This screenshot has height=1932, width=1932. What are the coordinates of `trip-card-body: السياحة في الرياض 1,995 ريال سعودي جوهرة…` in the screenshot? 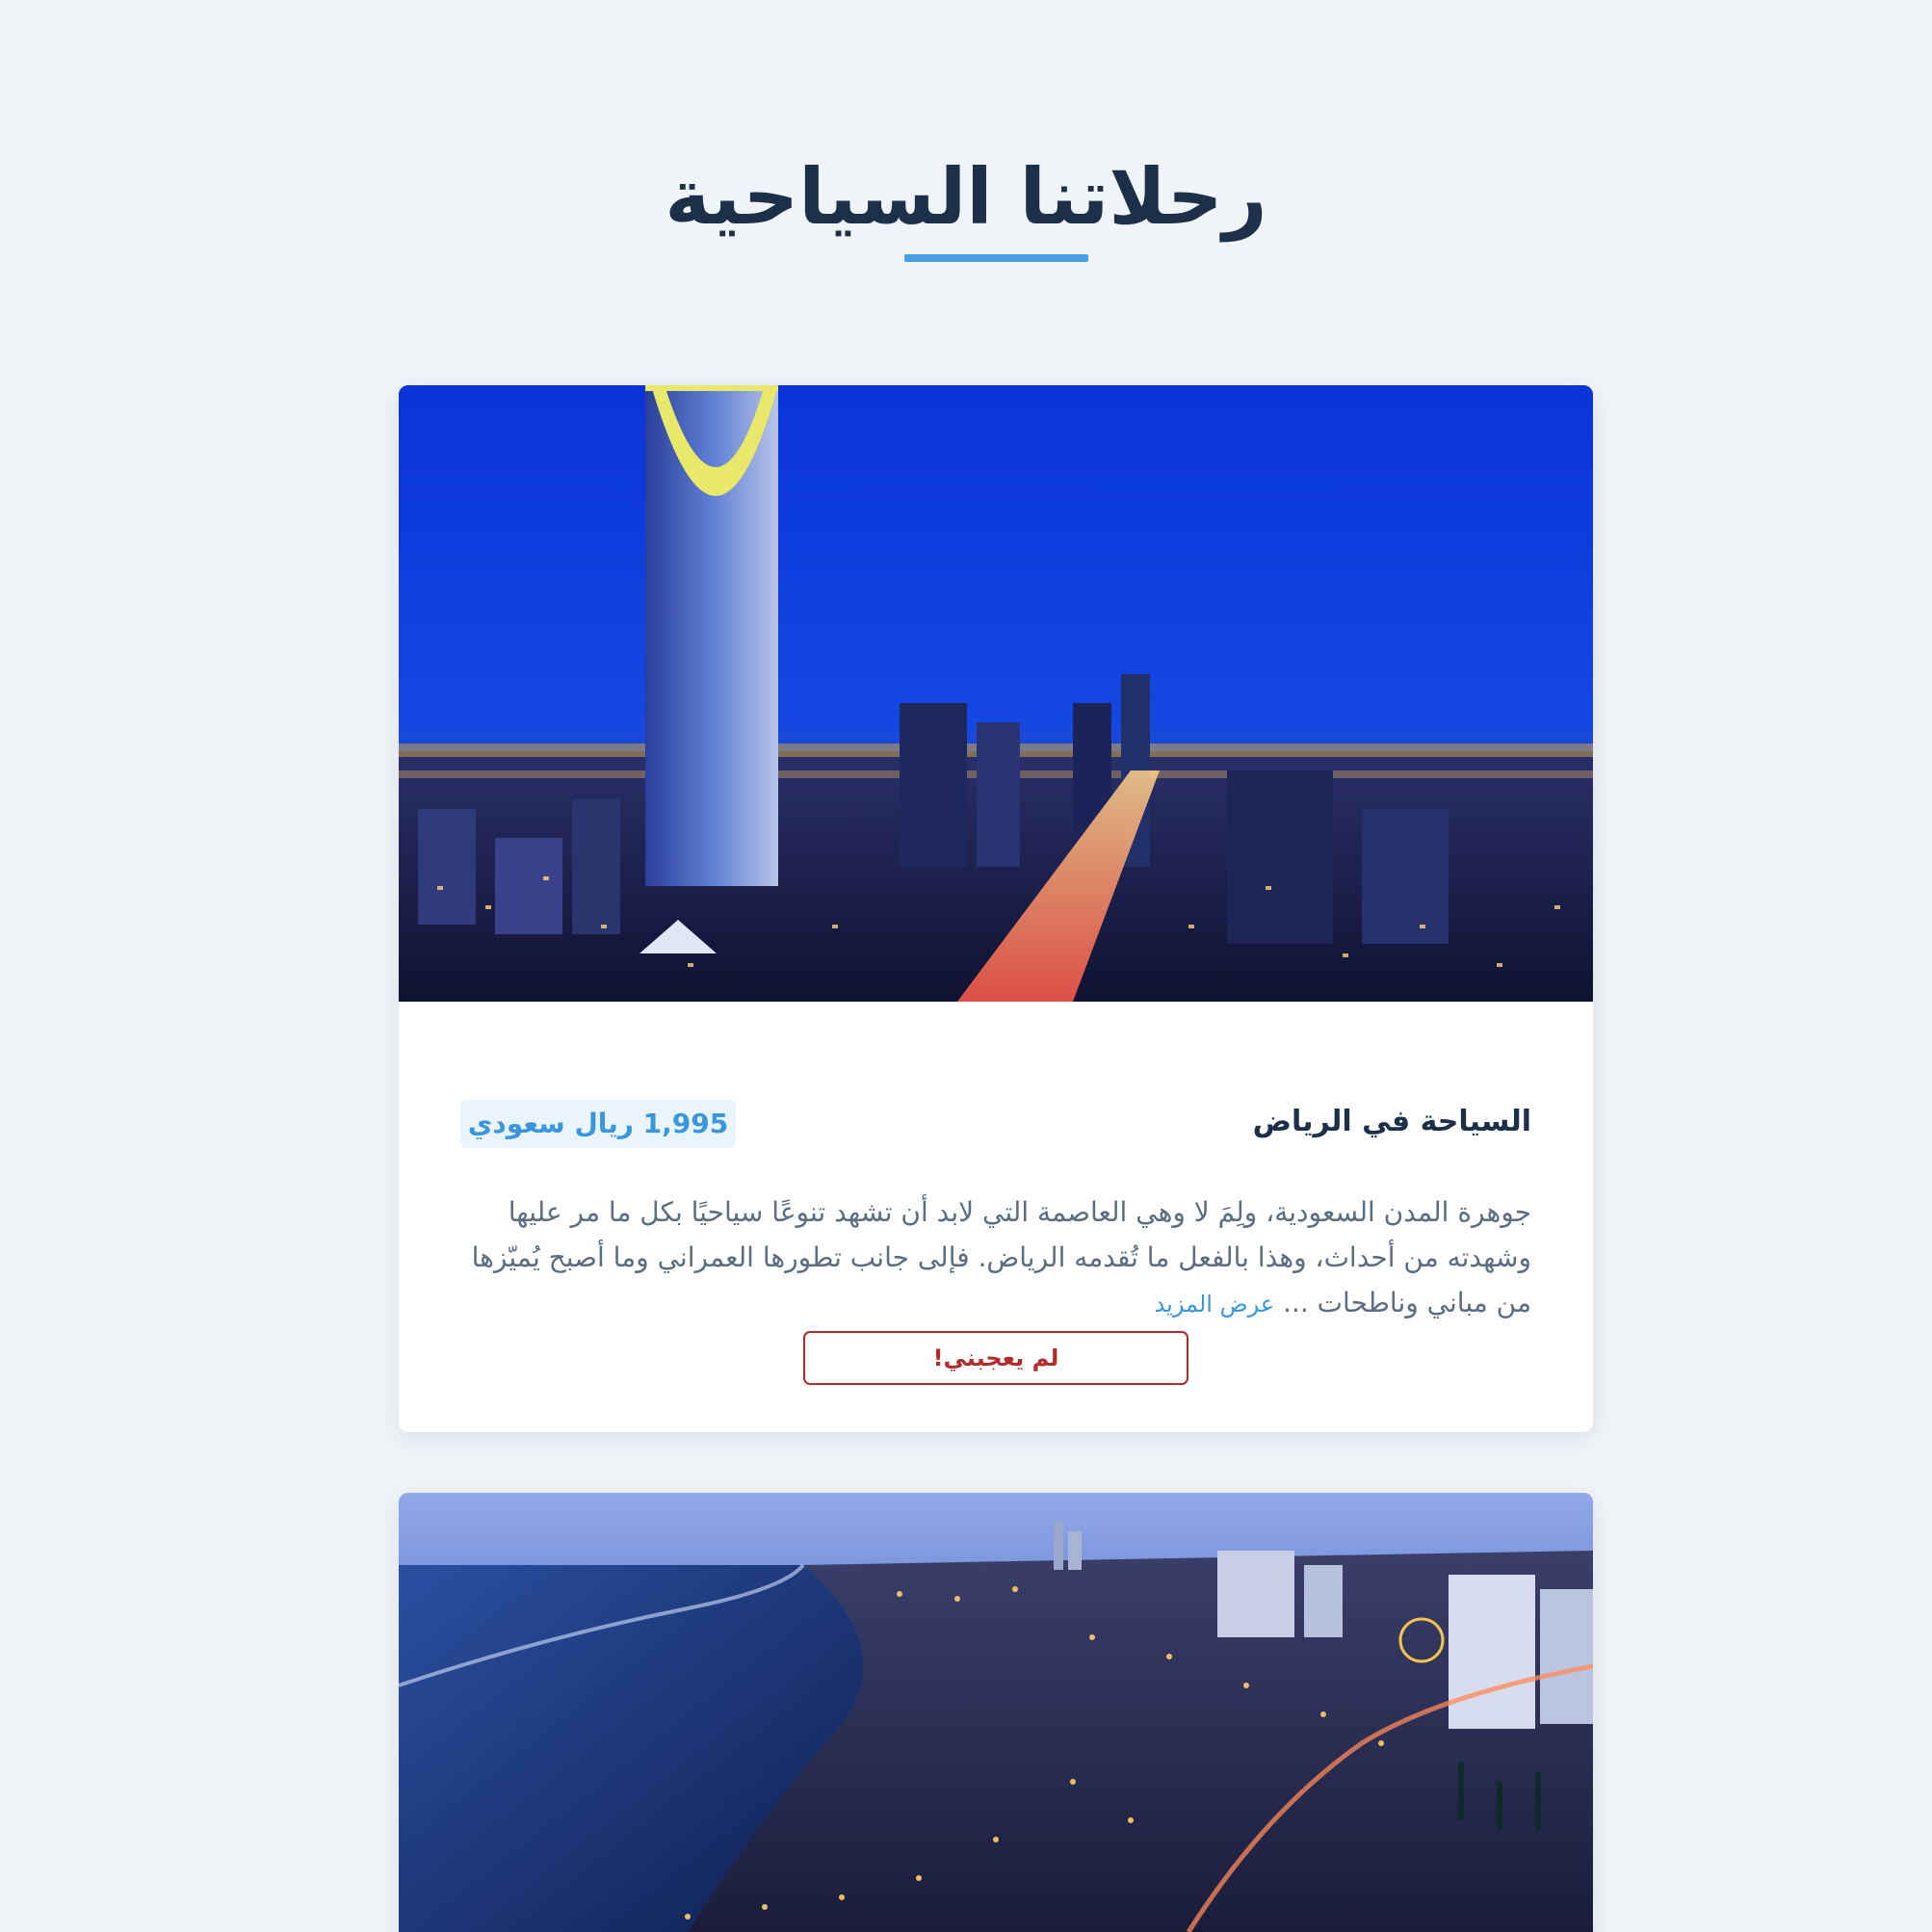 It's located at (996, 1217).